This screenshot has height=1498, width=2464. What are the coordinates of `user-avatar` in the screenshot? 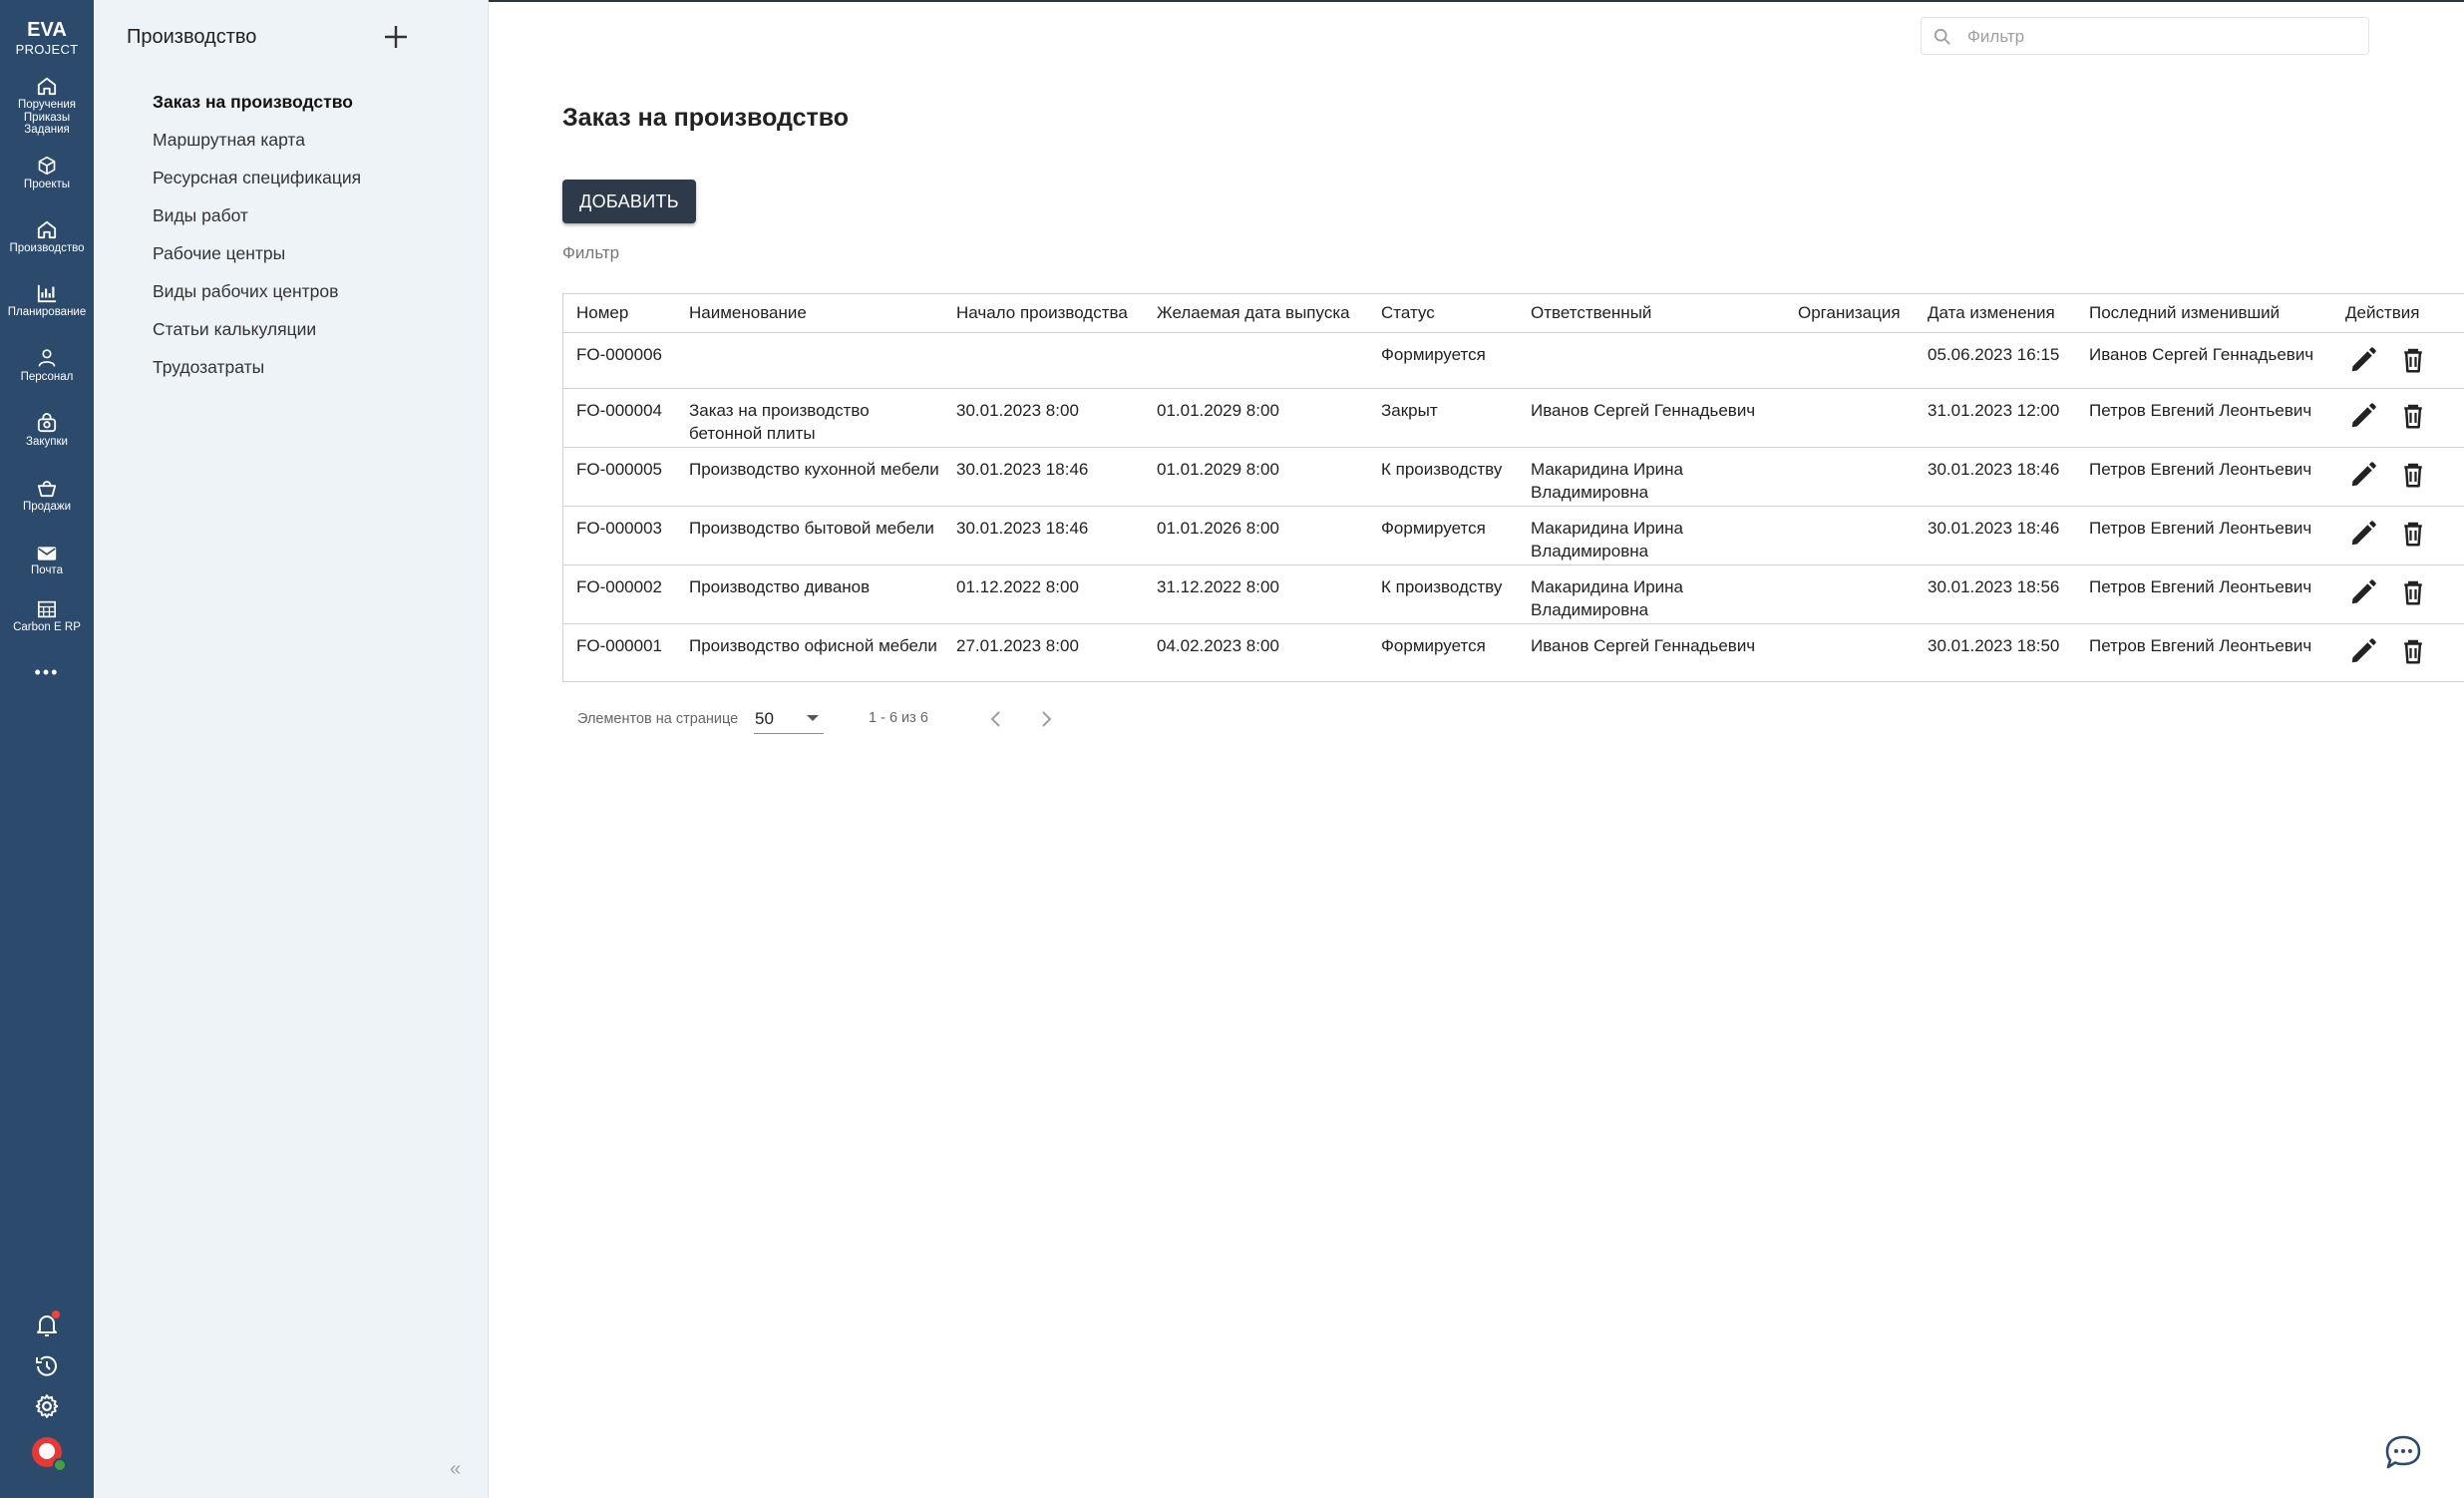 It's located at (47, 1455).